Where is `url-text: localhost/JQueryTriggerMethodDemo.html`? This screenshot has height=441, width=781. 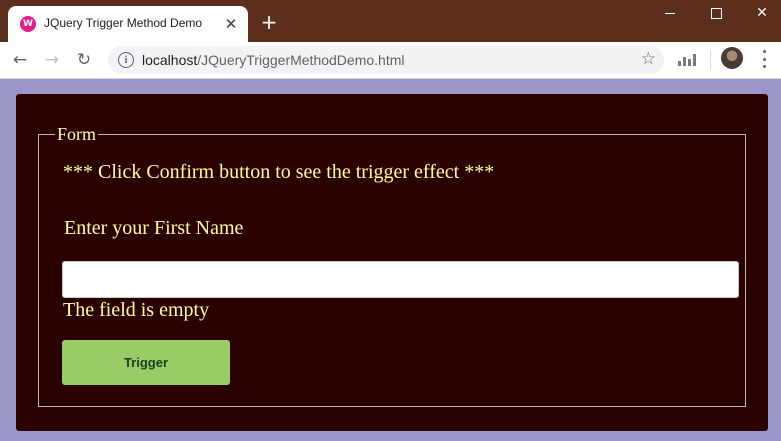 url-text: localhost/JQueryTriggerMethodDemo.html is located at coordinates (273, 60).